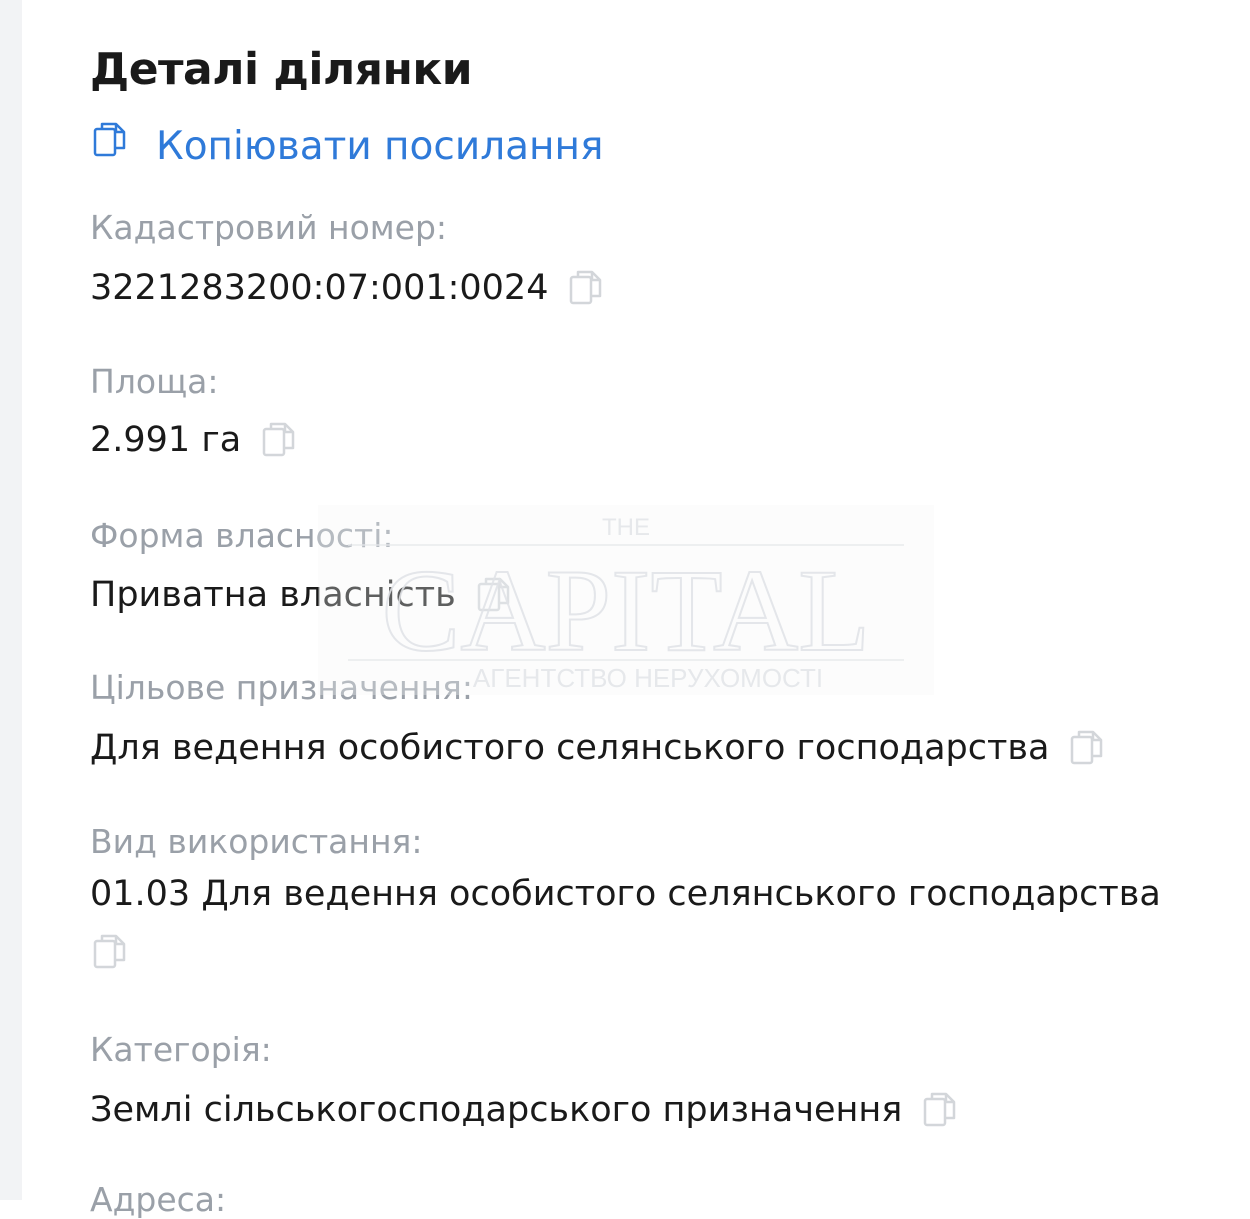 The width and height of the screenshot is (1250, 1219). I want to click on category-row: Землі сільськогосподарського призначення, so click(524, 1110).